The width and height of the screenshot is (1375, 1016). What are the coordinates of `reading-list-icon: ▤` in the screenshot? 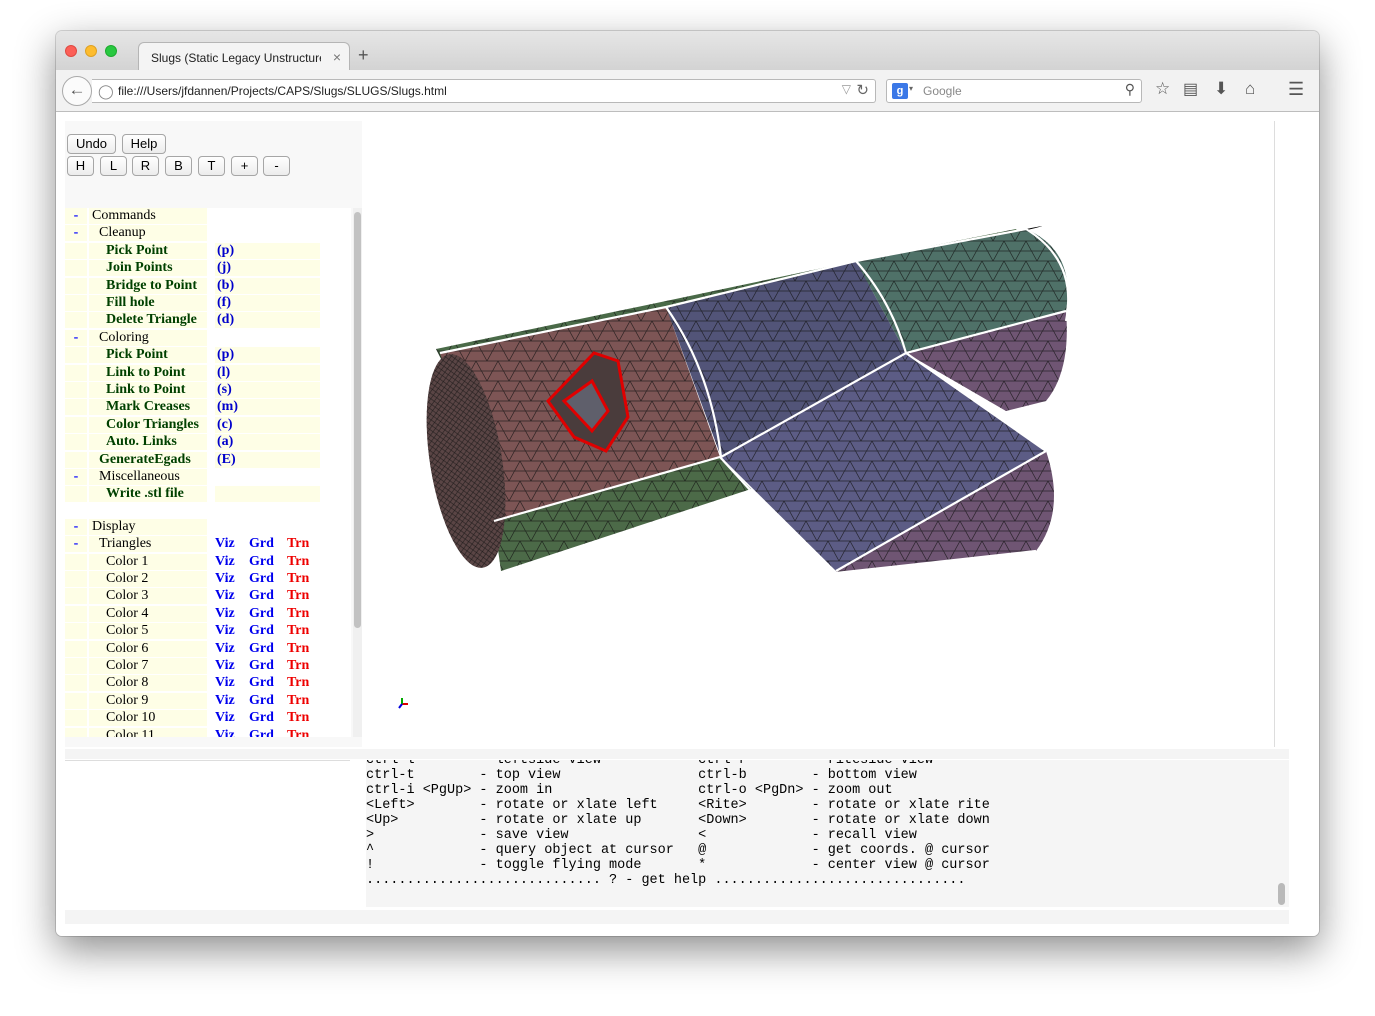 It's located at (1190, 89).